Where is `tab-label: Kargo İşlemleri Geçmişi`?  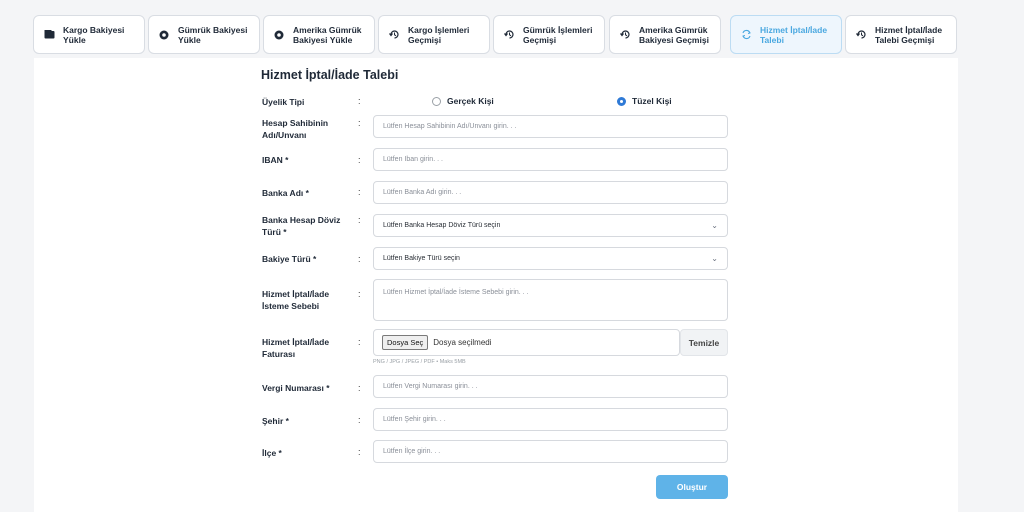 tab-label: Kargo İşlemleri Geçmişi is located at coordinates (439, 34).